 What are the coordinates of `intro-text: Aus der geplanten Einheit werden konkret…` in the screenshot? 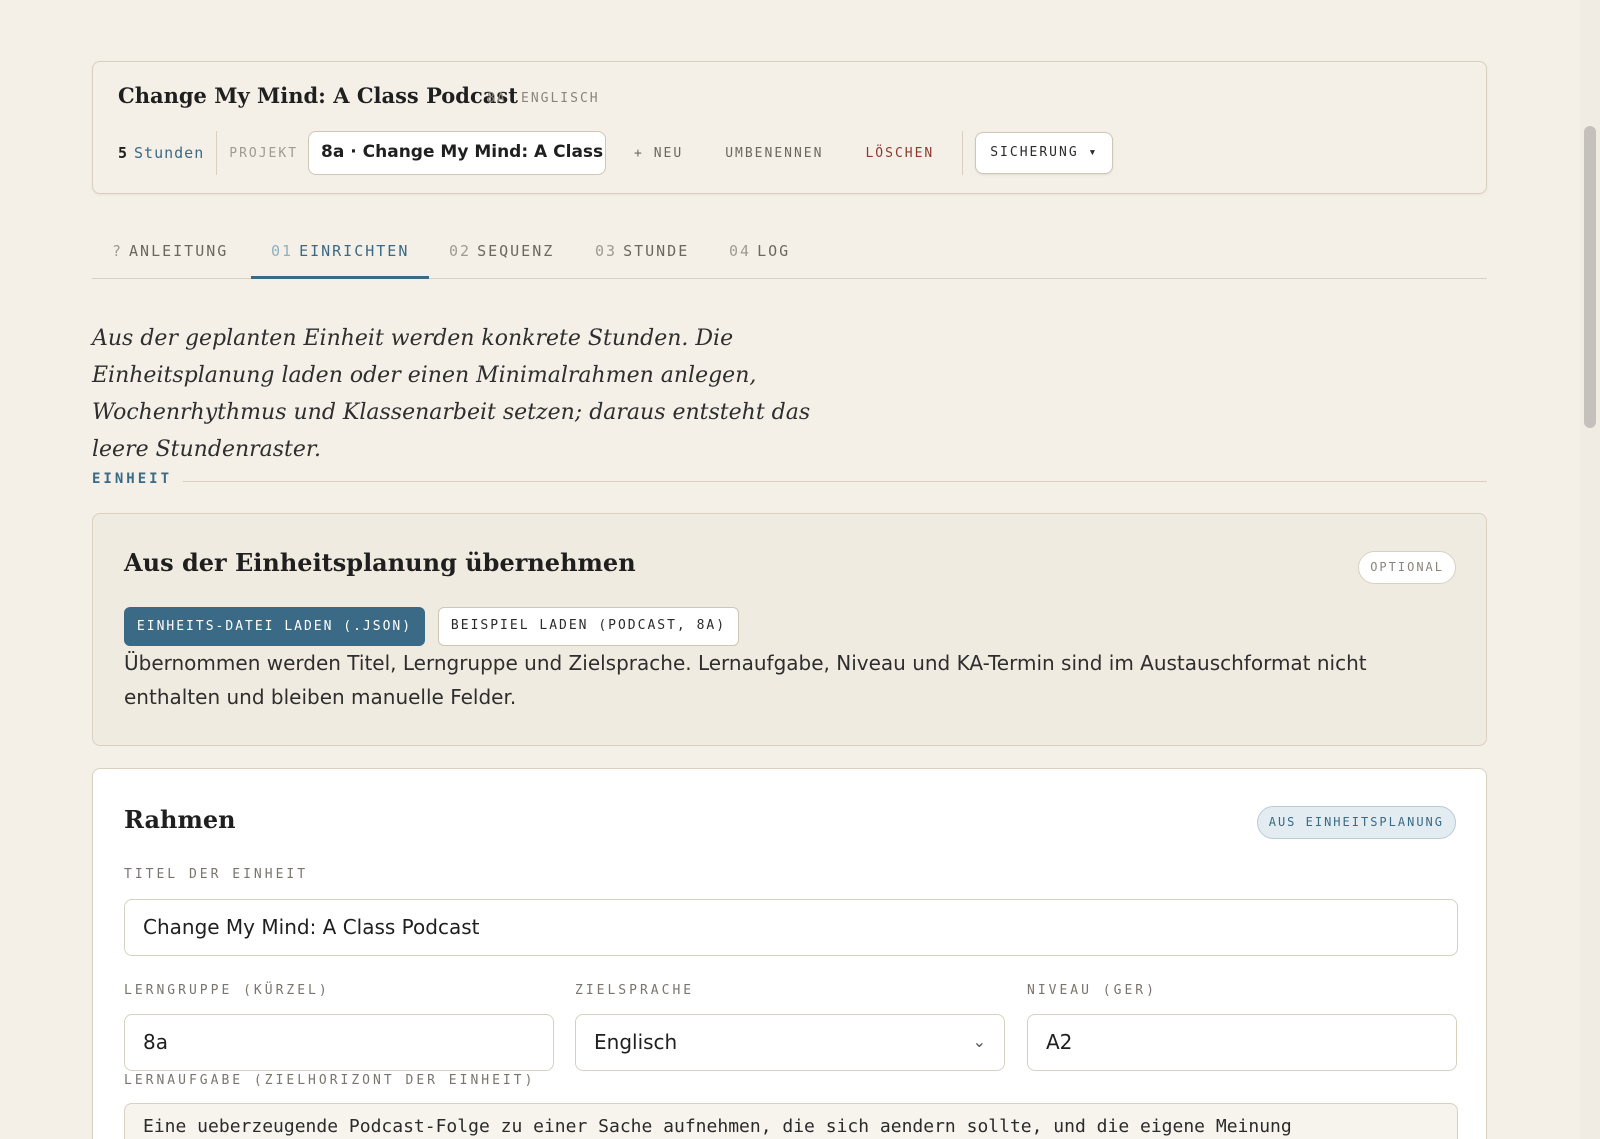 It's located at (451, 394).